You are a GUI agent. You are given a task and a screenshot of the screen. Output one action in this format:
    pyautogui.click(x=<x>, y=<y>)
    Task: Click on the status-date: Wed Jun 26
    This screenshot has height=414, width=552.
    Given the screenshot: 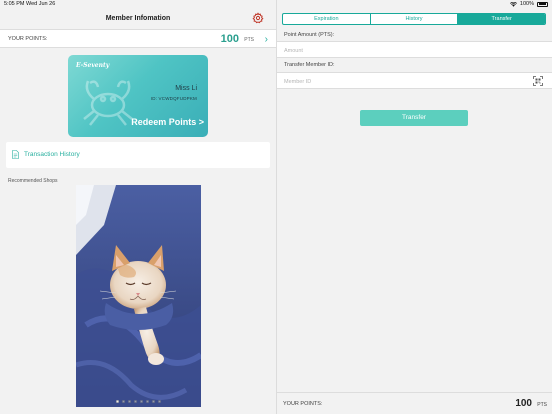 What is the action you would take?
    pyautogui.click(x=41, y=4)
    